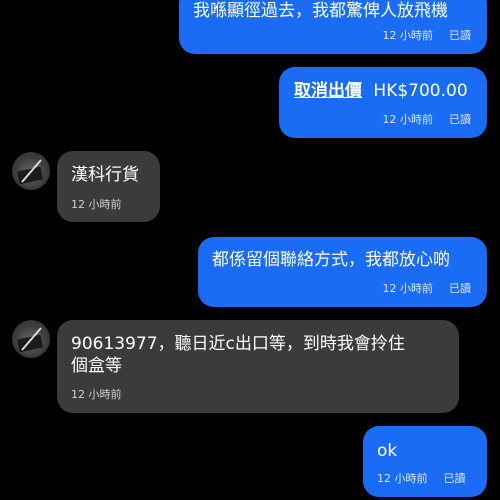  I want to click on message-text: ok, so click(387, 451).